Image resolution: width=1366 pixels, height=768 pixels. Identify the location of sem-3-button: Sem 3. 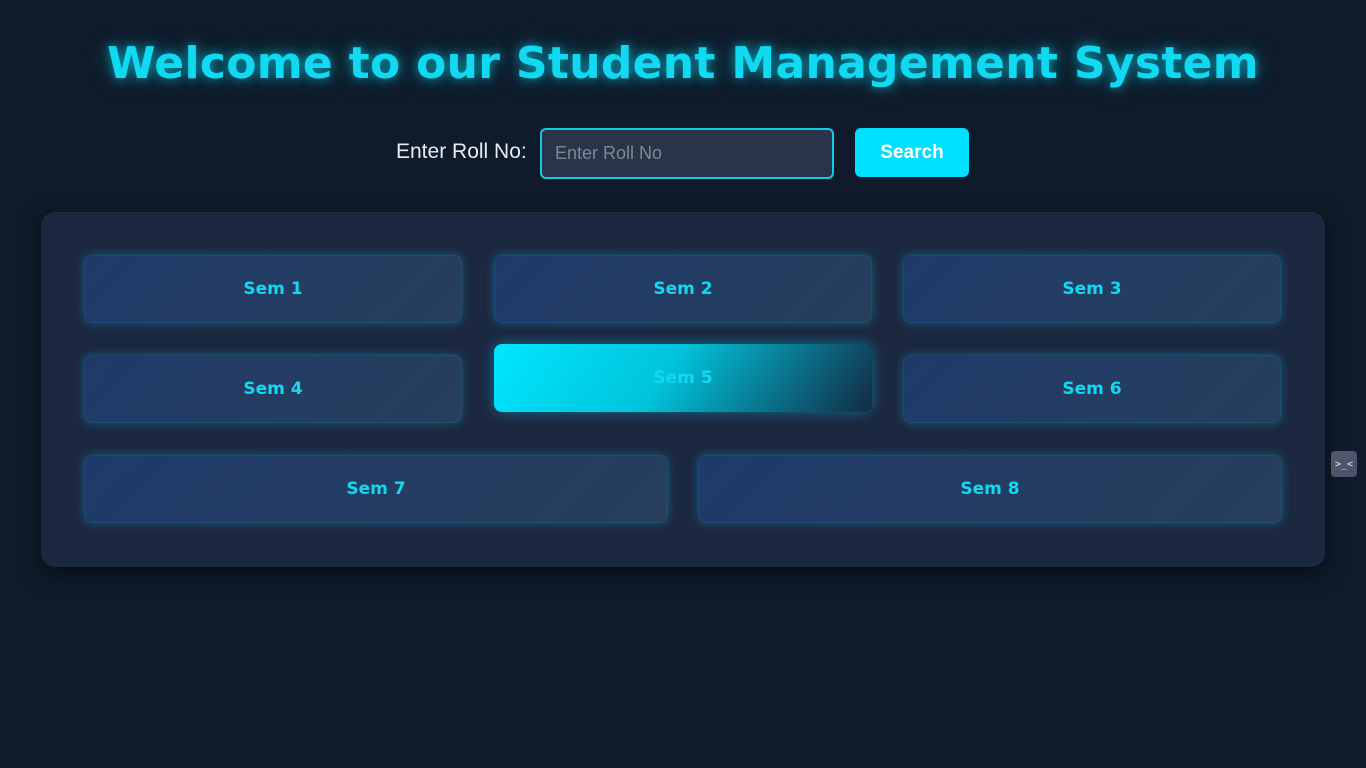
(1092, 289).